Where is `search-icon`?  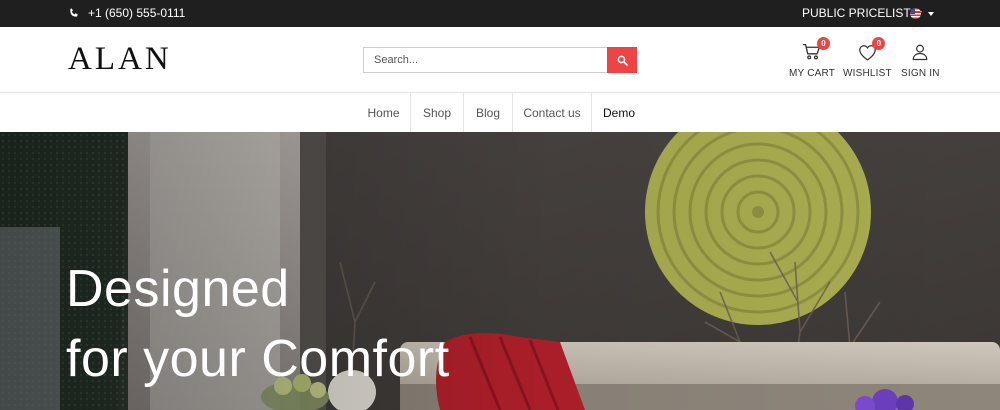
search-icon is located at coordinates (622, 60).